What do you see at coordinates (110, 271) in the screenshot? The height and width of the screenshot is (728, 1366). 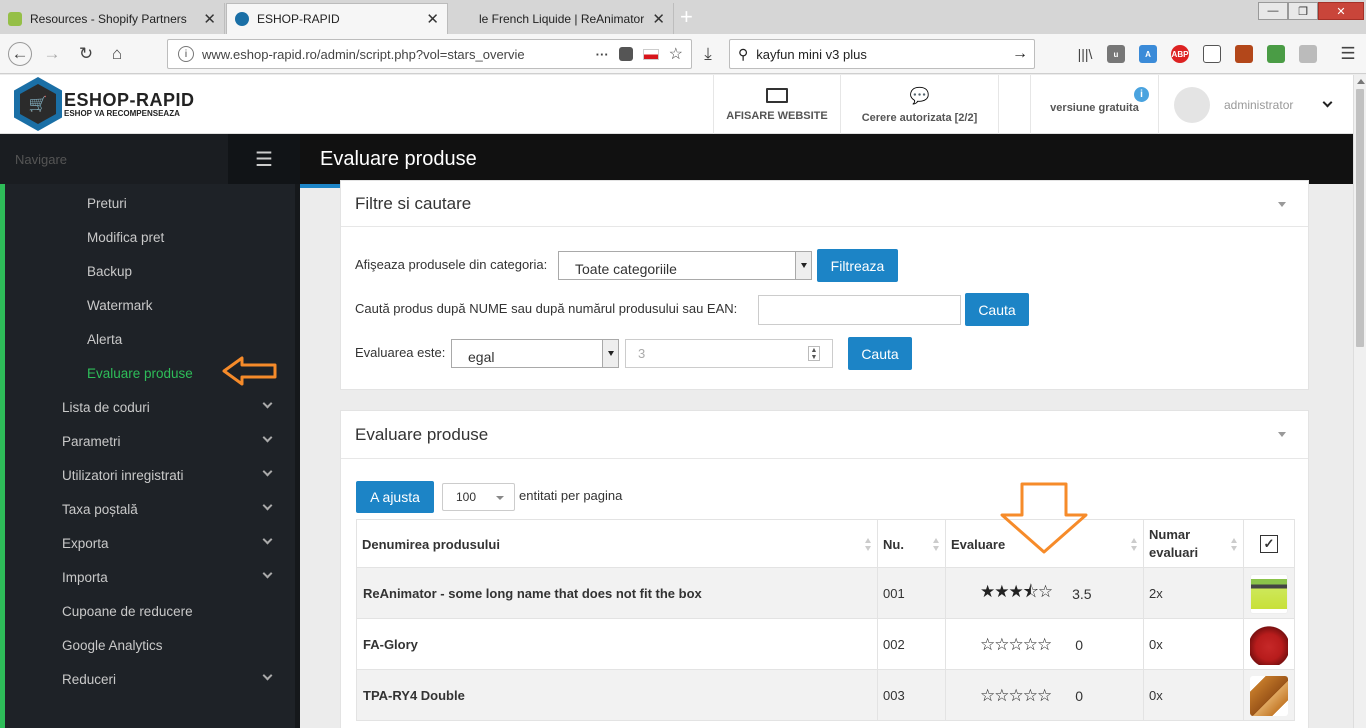 I see `sidebar-item-label: Backup` at bounding box center [110, 271].